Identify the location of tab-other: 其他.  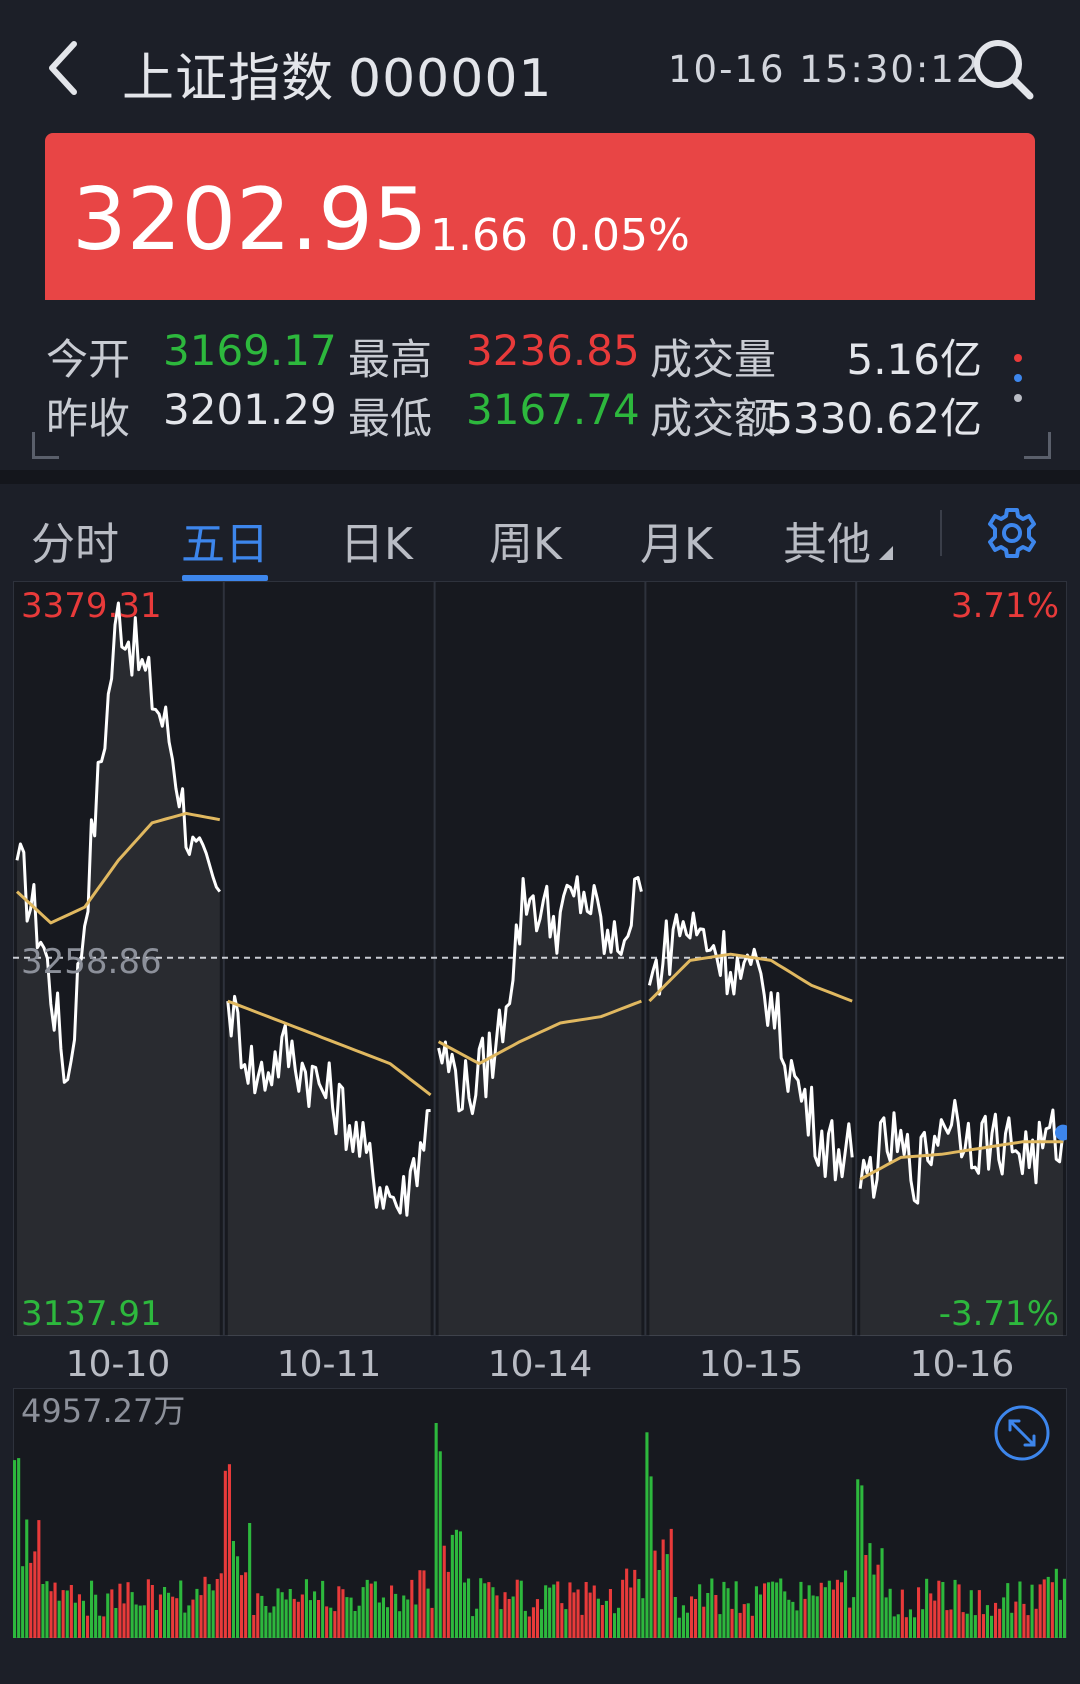
(838, 540).